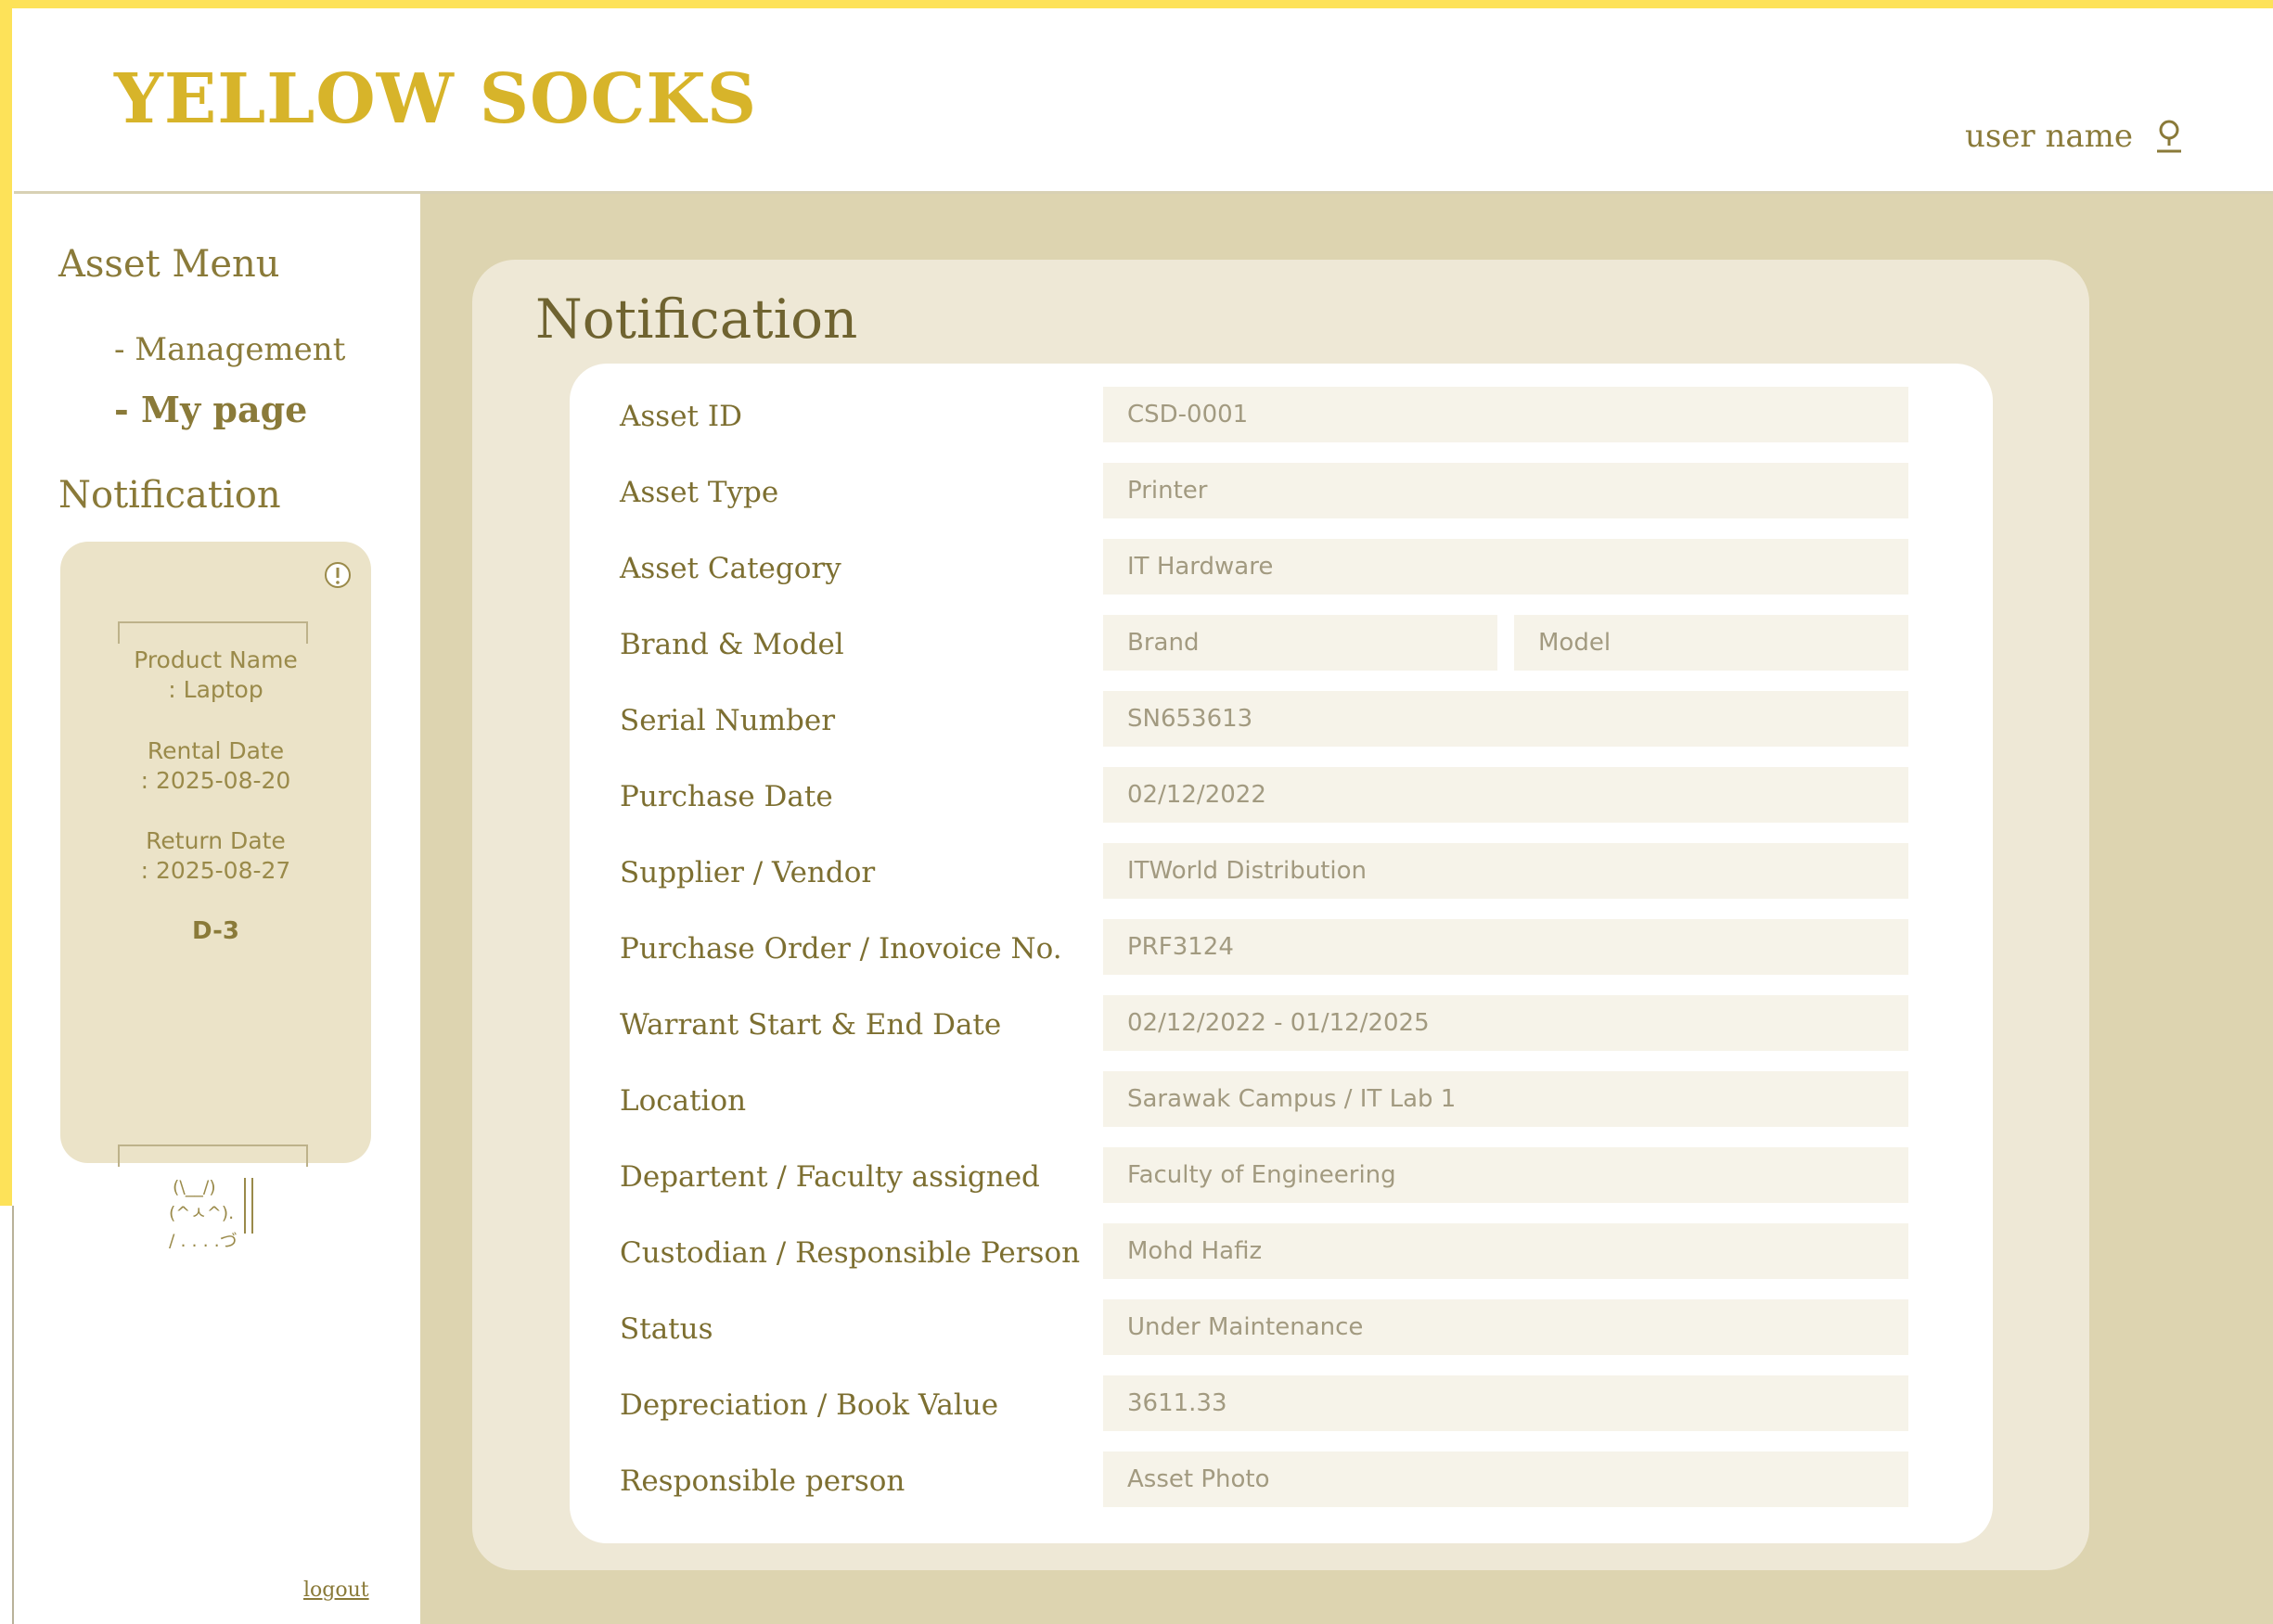 Image resolution: width=2273 pixels, height=1624 pixels. Describe the element at coordinates (1506, 414) in the screenshot. I see `asset-id-field: CSD-0001` at that location.